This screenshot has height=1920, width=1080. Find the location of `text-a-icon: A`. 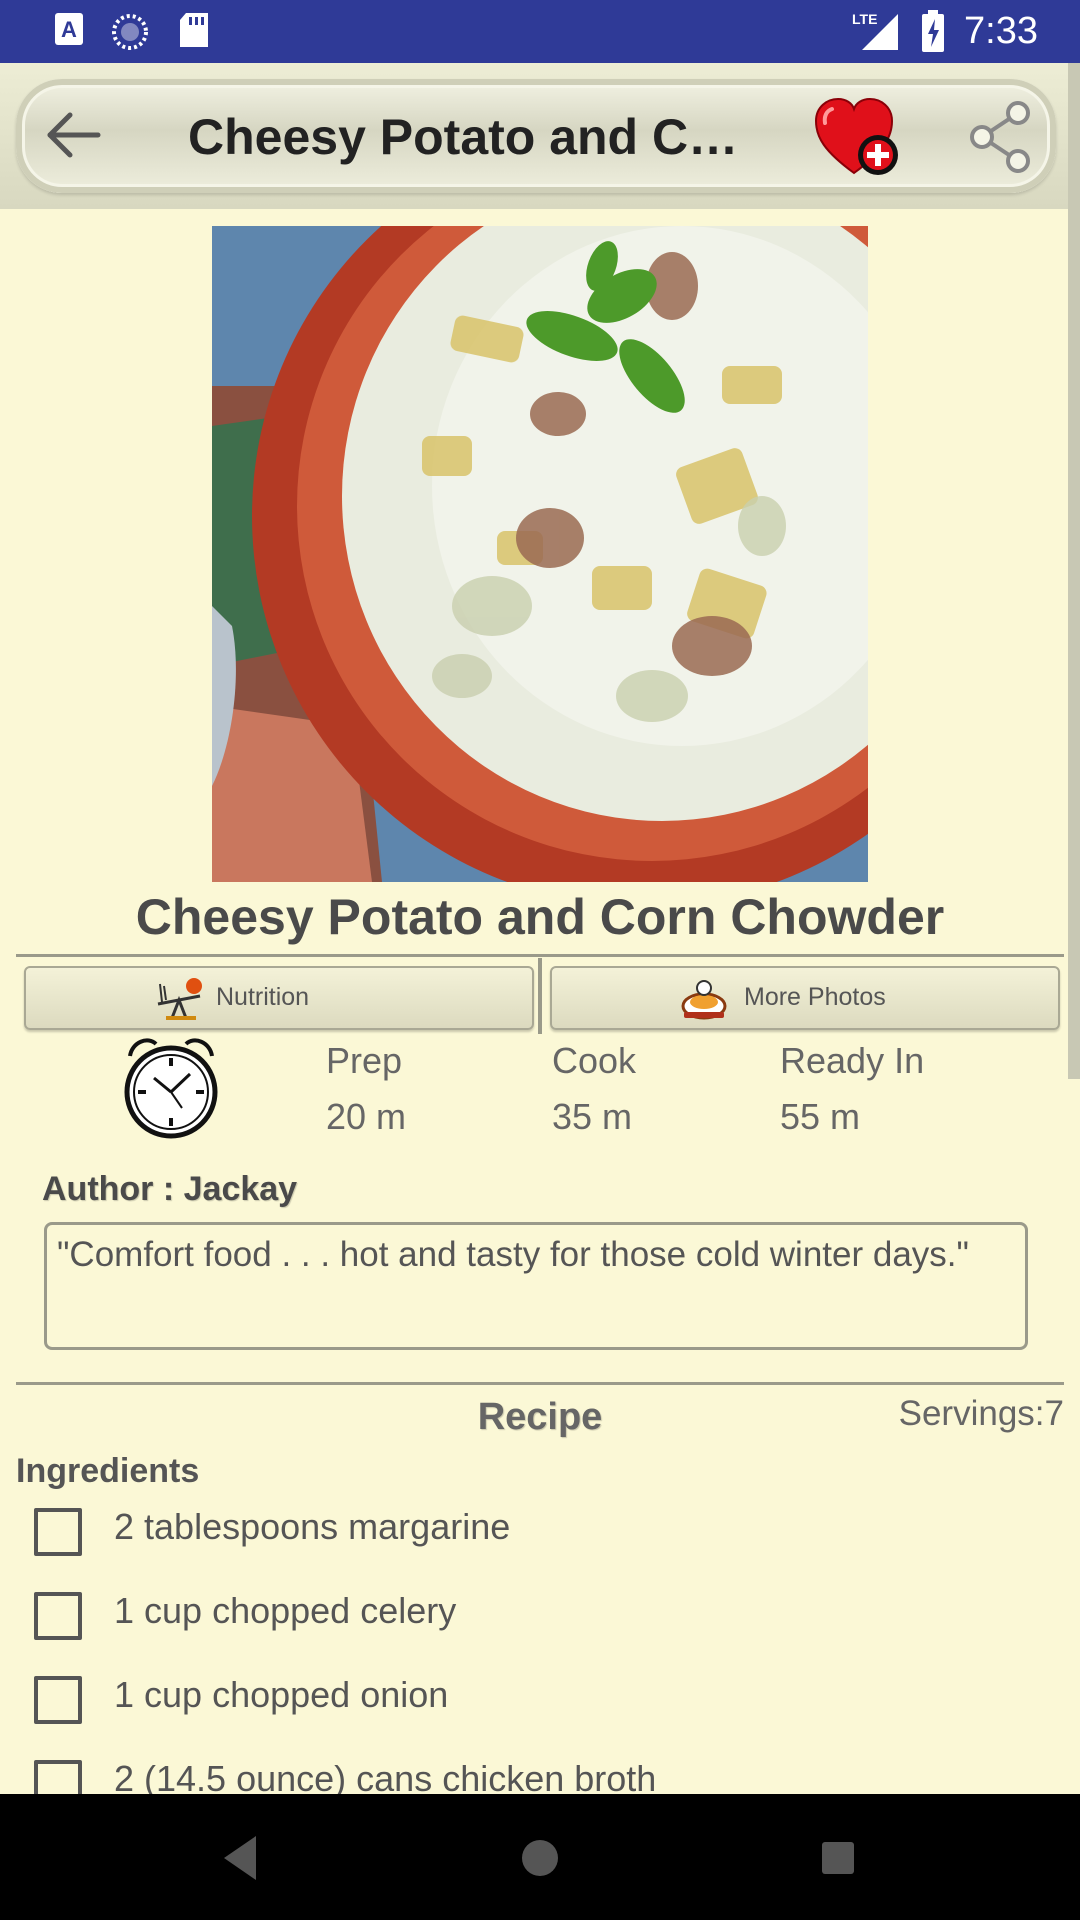

text-a-icon: A is located at coordinates (69, 29).